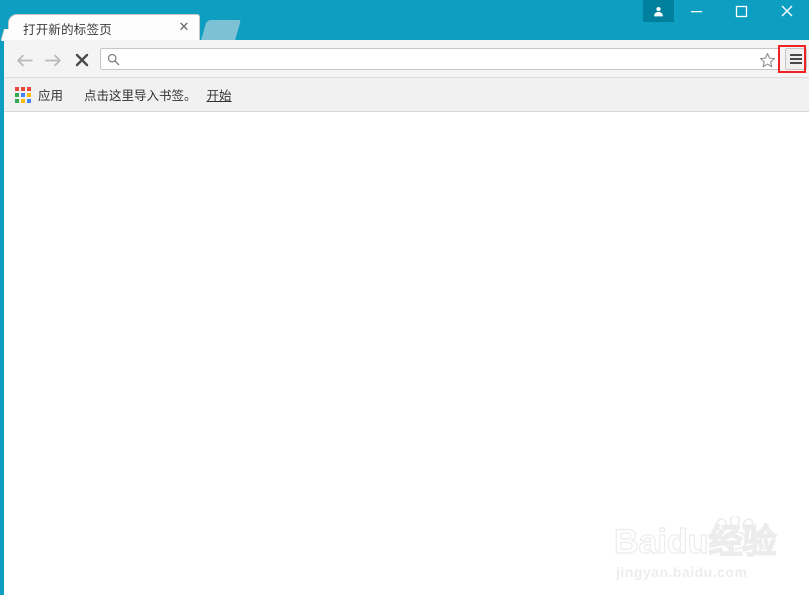 The width and height of the screenshot is (809, 595). I want to click on bookmark-item-apps-label: 应用, so click(51, 96).